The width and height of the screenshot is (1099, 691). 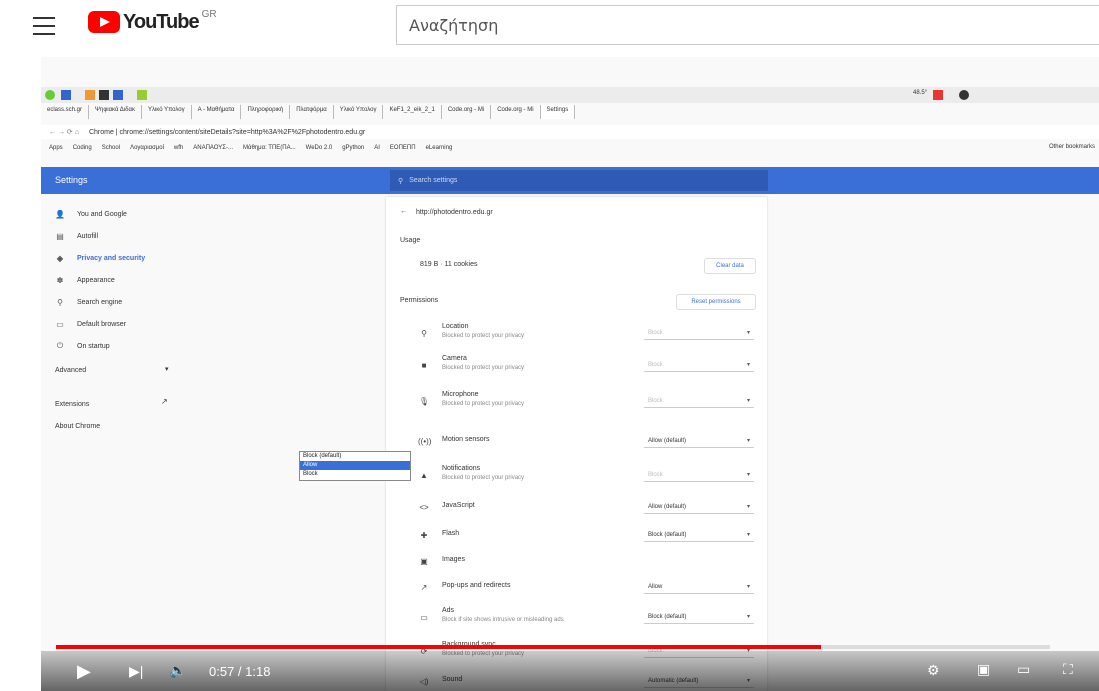 I want to click on volume-icon: 🔈, so click(x=177, y=670).